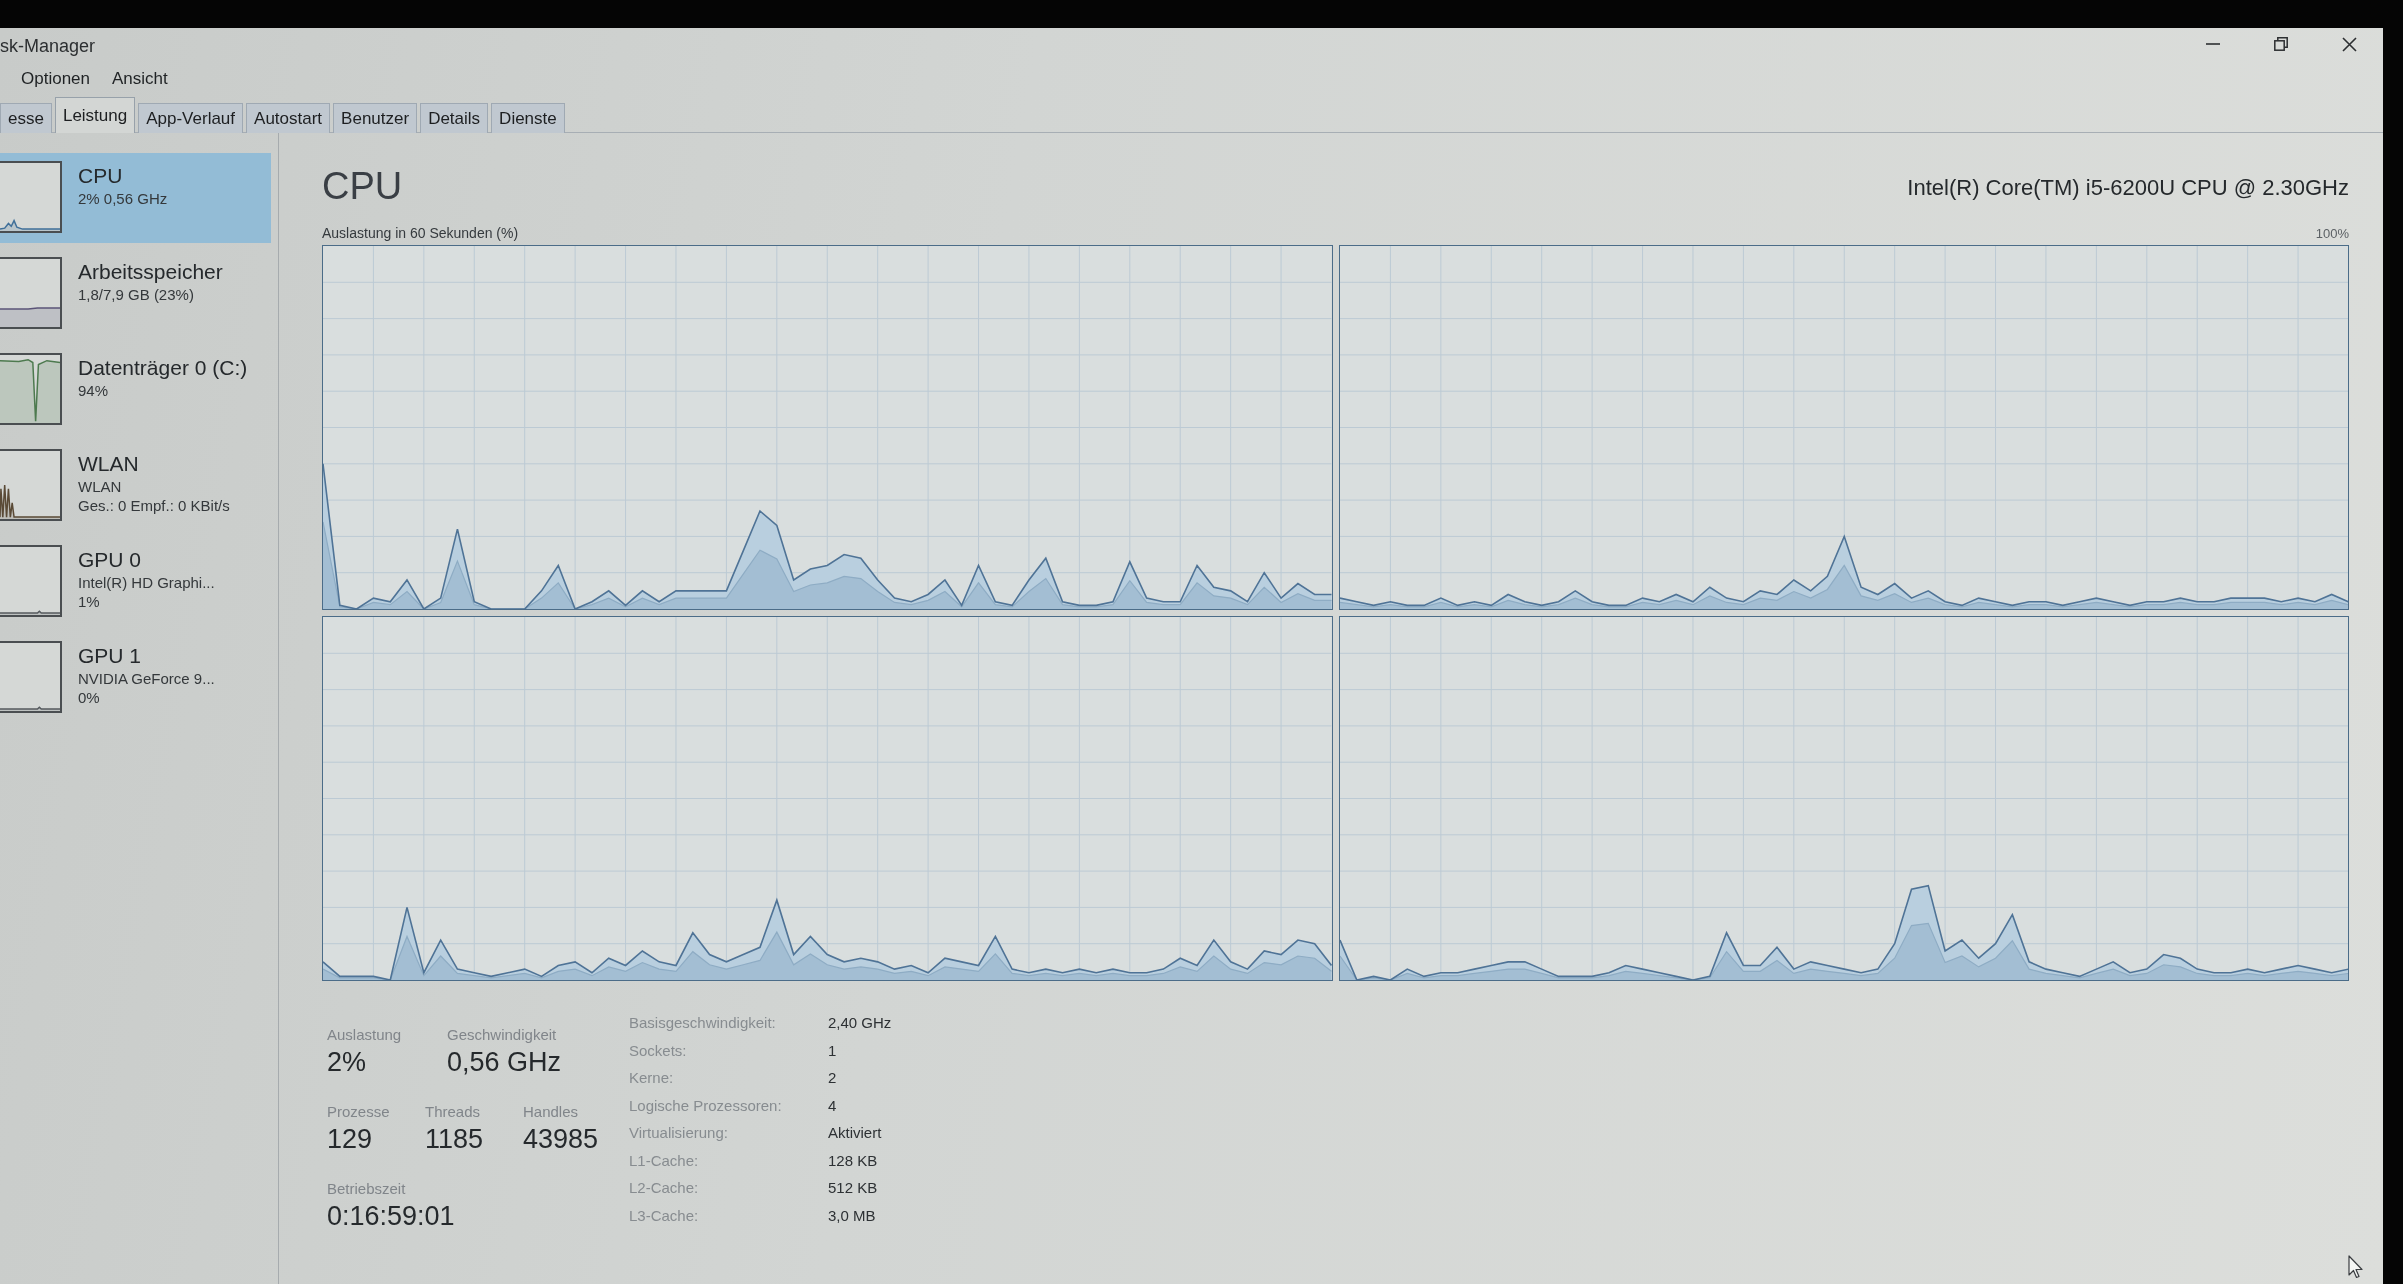 The image size is (2403, 1284). Describe the element at coordinates (391, 1216) in the screenshot. I see `stat-value: 0:16:59:01` at that location.